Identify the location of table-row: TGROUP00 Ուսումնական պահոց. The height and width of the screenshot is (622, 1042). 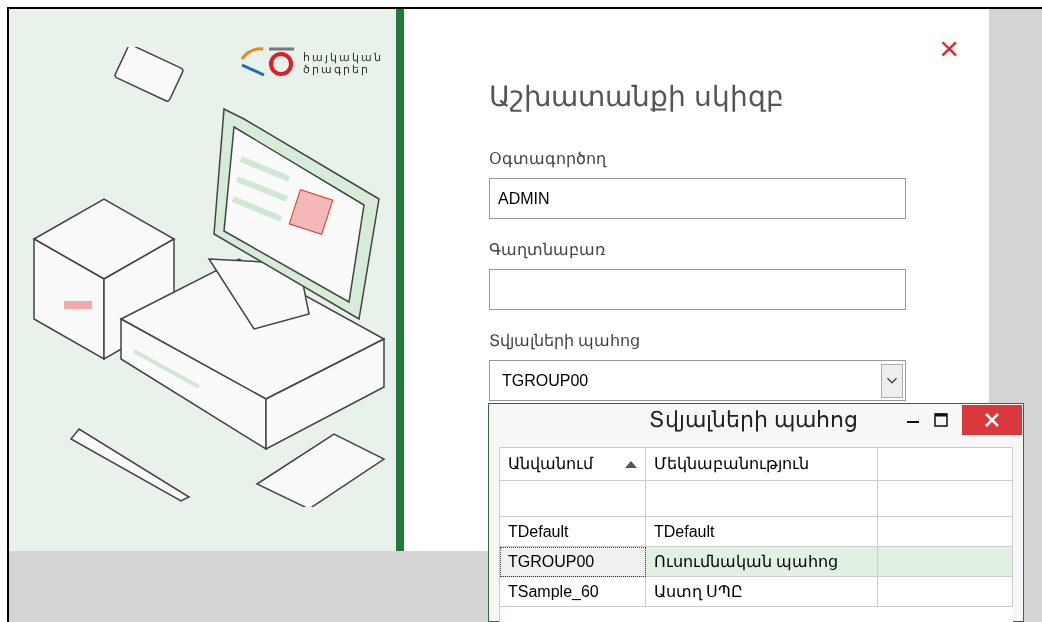
(756, 562).